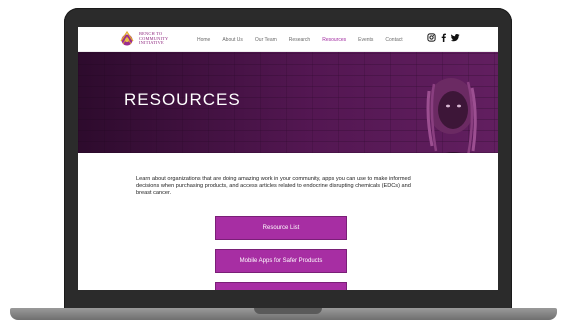 The image size is (567, 322). What do you see at coordinates (281, 228) in the screenshot?
I see `resource-list-button: Resource List` at bounding box center [281, 228].